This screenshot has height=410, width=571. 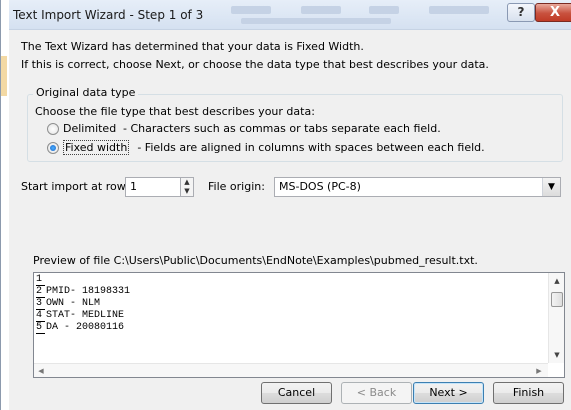 What do you see at coordinates (551, 187) in the screenshot?
I see `chevron-down-icon: ▼` at bounding box center [551, 187].